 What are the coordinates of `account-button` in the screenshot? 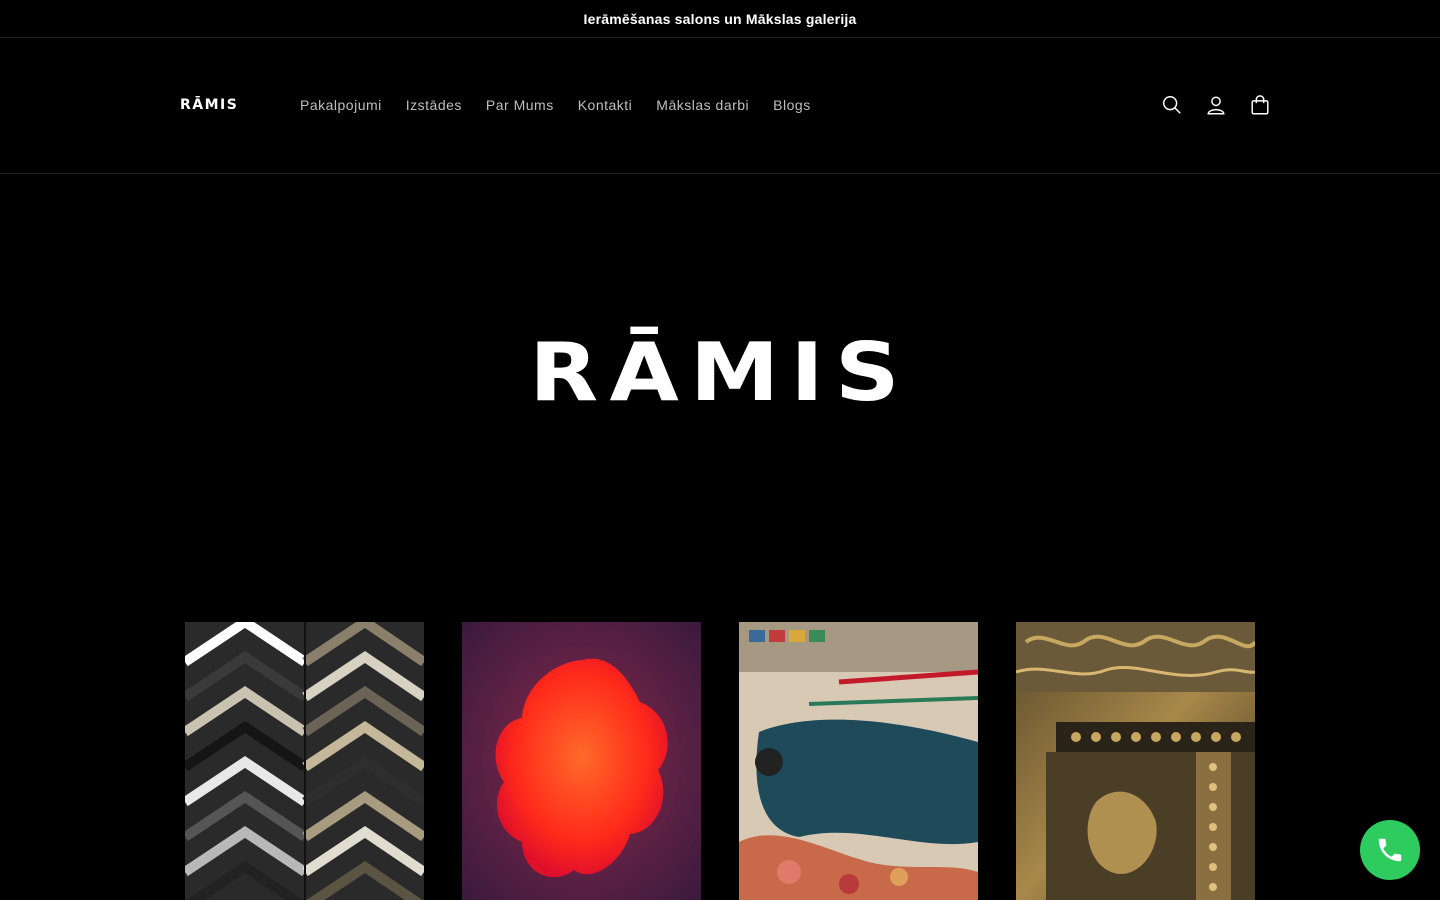 It's located at (1216, 105).